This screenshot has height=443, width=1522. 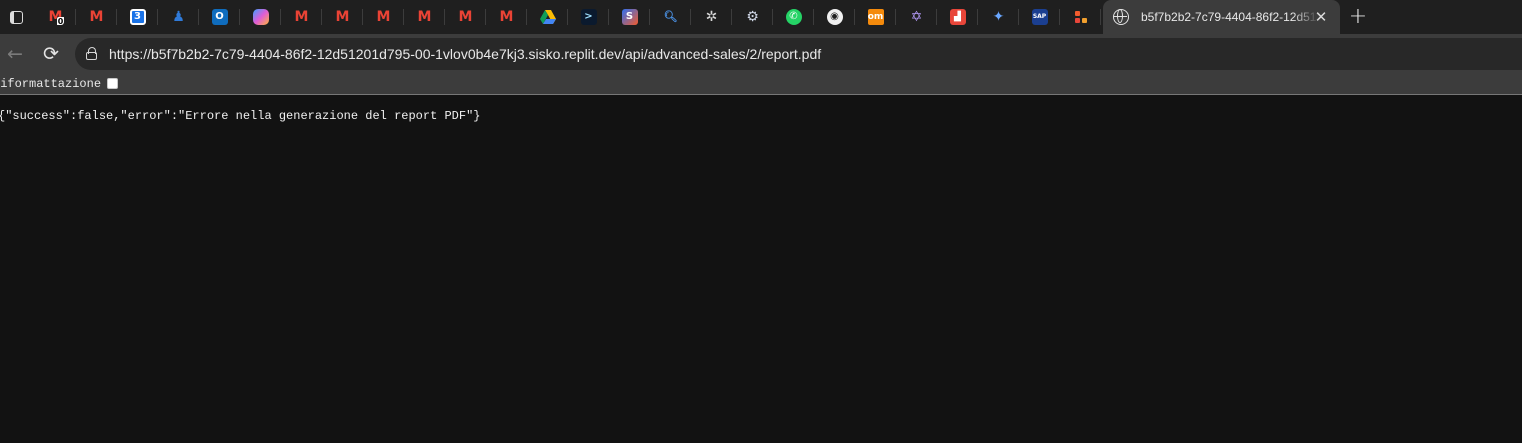 I want to click on pinned-tab: ◉, so click(x=834, y=17).